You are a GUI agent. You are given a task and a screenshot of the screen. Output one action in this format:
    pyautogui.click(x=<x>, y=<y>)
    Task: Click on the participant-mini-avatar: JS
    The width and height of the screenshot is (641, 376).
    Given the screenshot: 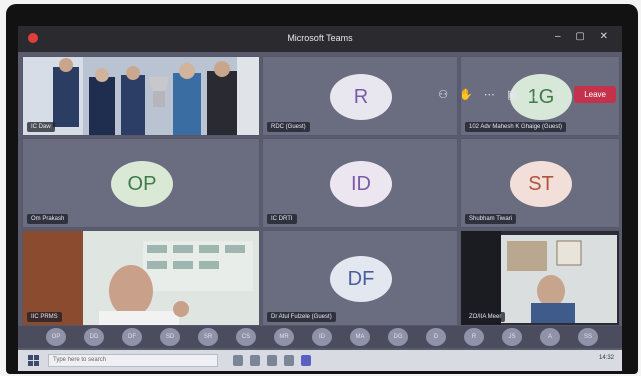 What is the action you would take?
    pyautogui.click(x=512, y=337)
    